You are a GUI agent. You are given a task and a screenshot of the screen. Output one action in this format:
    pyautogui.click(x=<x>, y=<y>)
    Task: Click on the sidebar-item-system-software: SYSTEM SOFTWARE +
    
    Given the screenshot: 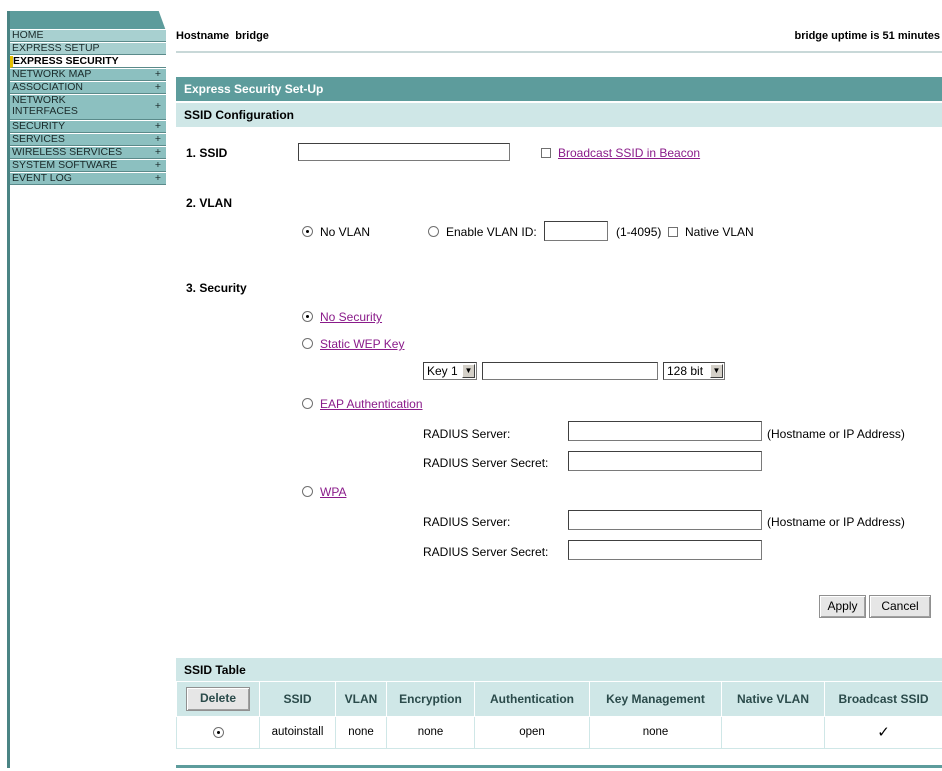 What is the action you would take?
    pyautogui.click(x=88, y=166)
    